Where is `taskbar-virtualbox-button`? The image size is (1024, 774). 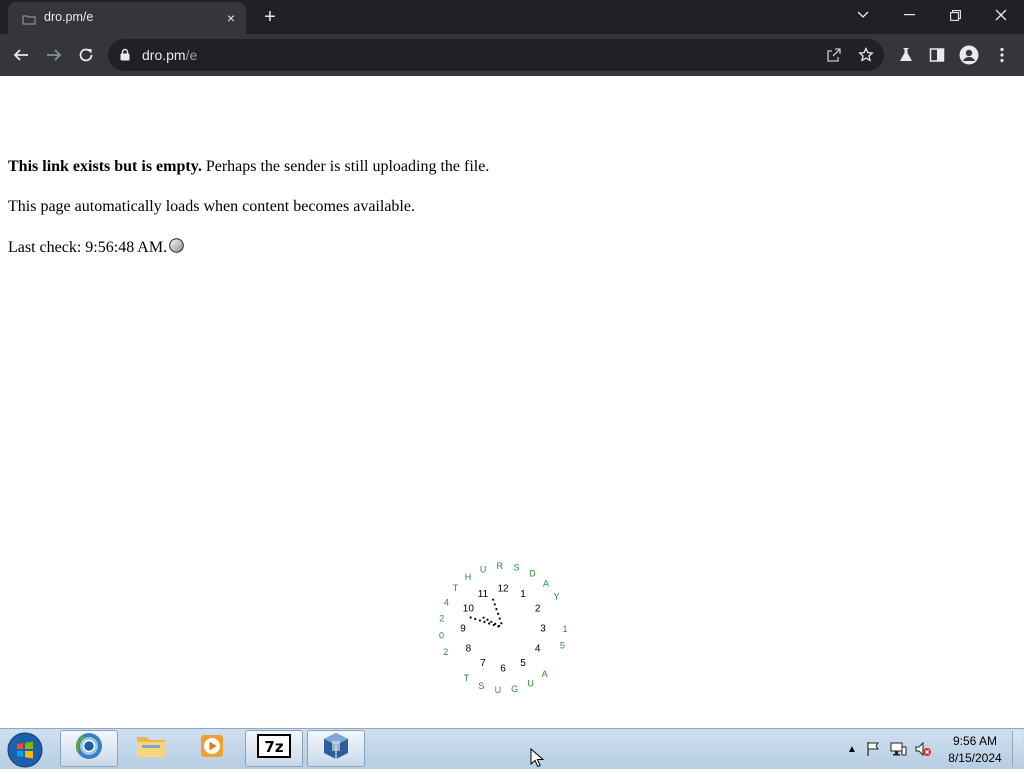
taskbar-virtualbox-button is located at coordinates (336, 748).